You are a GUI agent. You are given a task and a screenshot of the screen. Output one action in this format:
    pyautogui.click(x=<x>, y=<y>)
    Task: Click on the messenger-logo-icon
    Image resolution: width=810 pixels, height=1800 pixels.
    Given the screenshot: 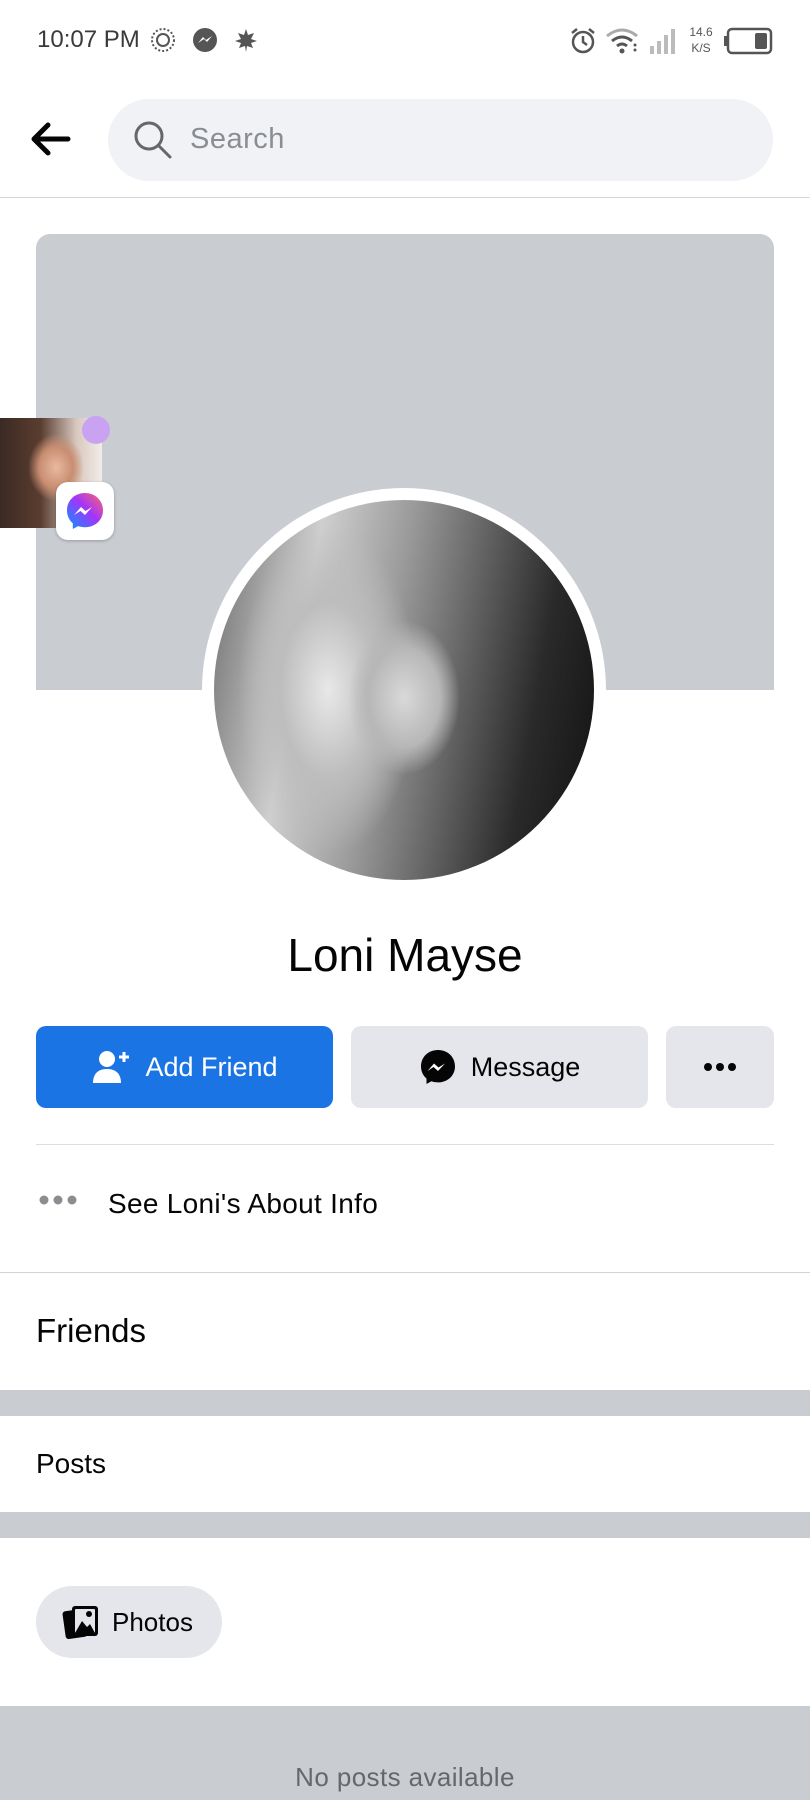 What is the action you would take?
    pyautogui.click(x=85, y=511)
    